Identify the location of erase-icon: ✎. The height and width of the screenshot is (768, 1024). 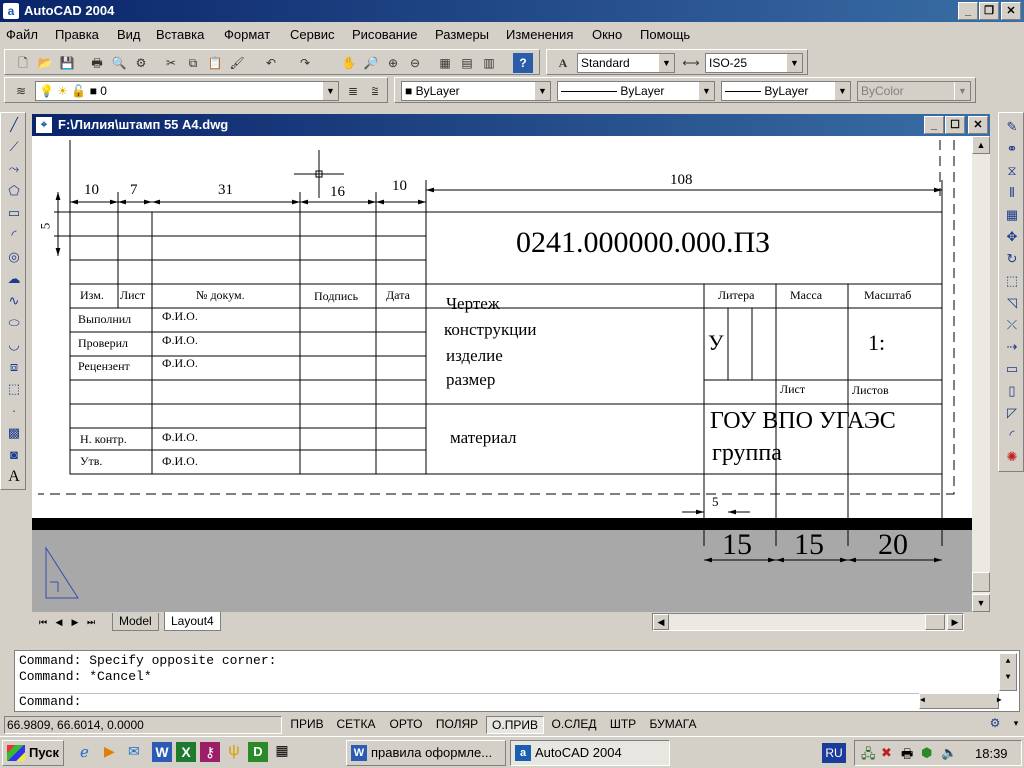
(1012, 127).